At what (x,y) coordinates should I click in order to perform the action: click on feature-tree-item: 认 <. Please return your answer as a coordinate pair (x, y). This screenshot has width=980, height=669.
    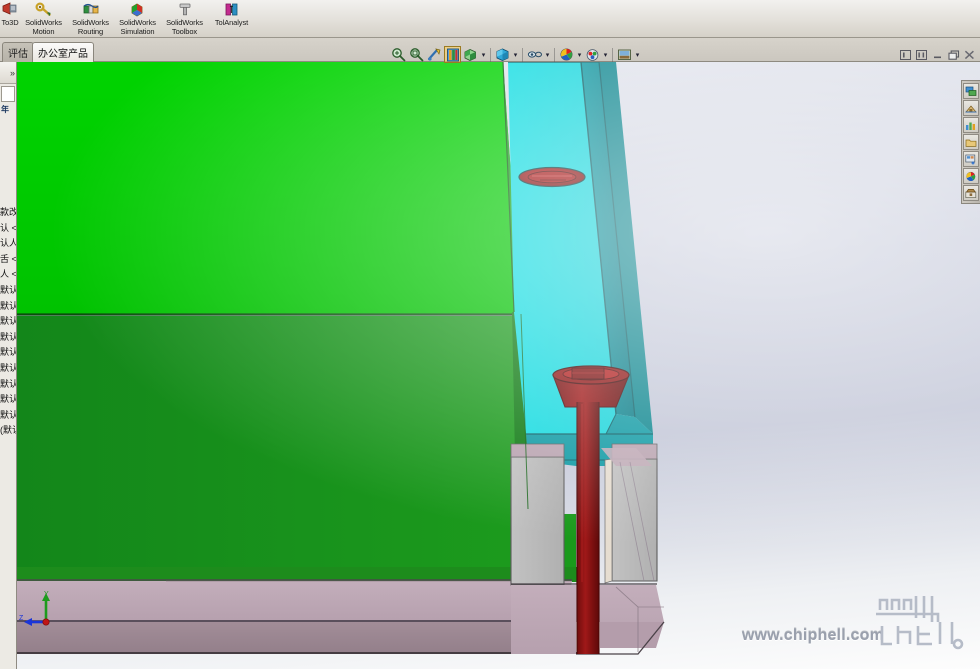
    Looking at the image, I should click on (8, 229).